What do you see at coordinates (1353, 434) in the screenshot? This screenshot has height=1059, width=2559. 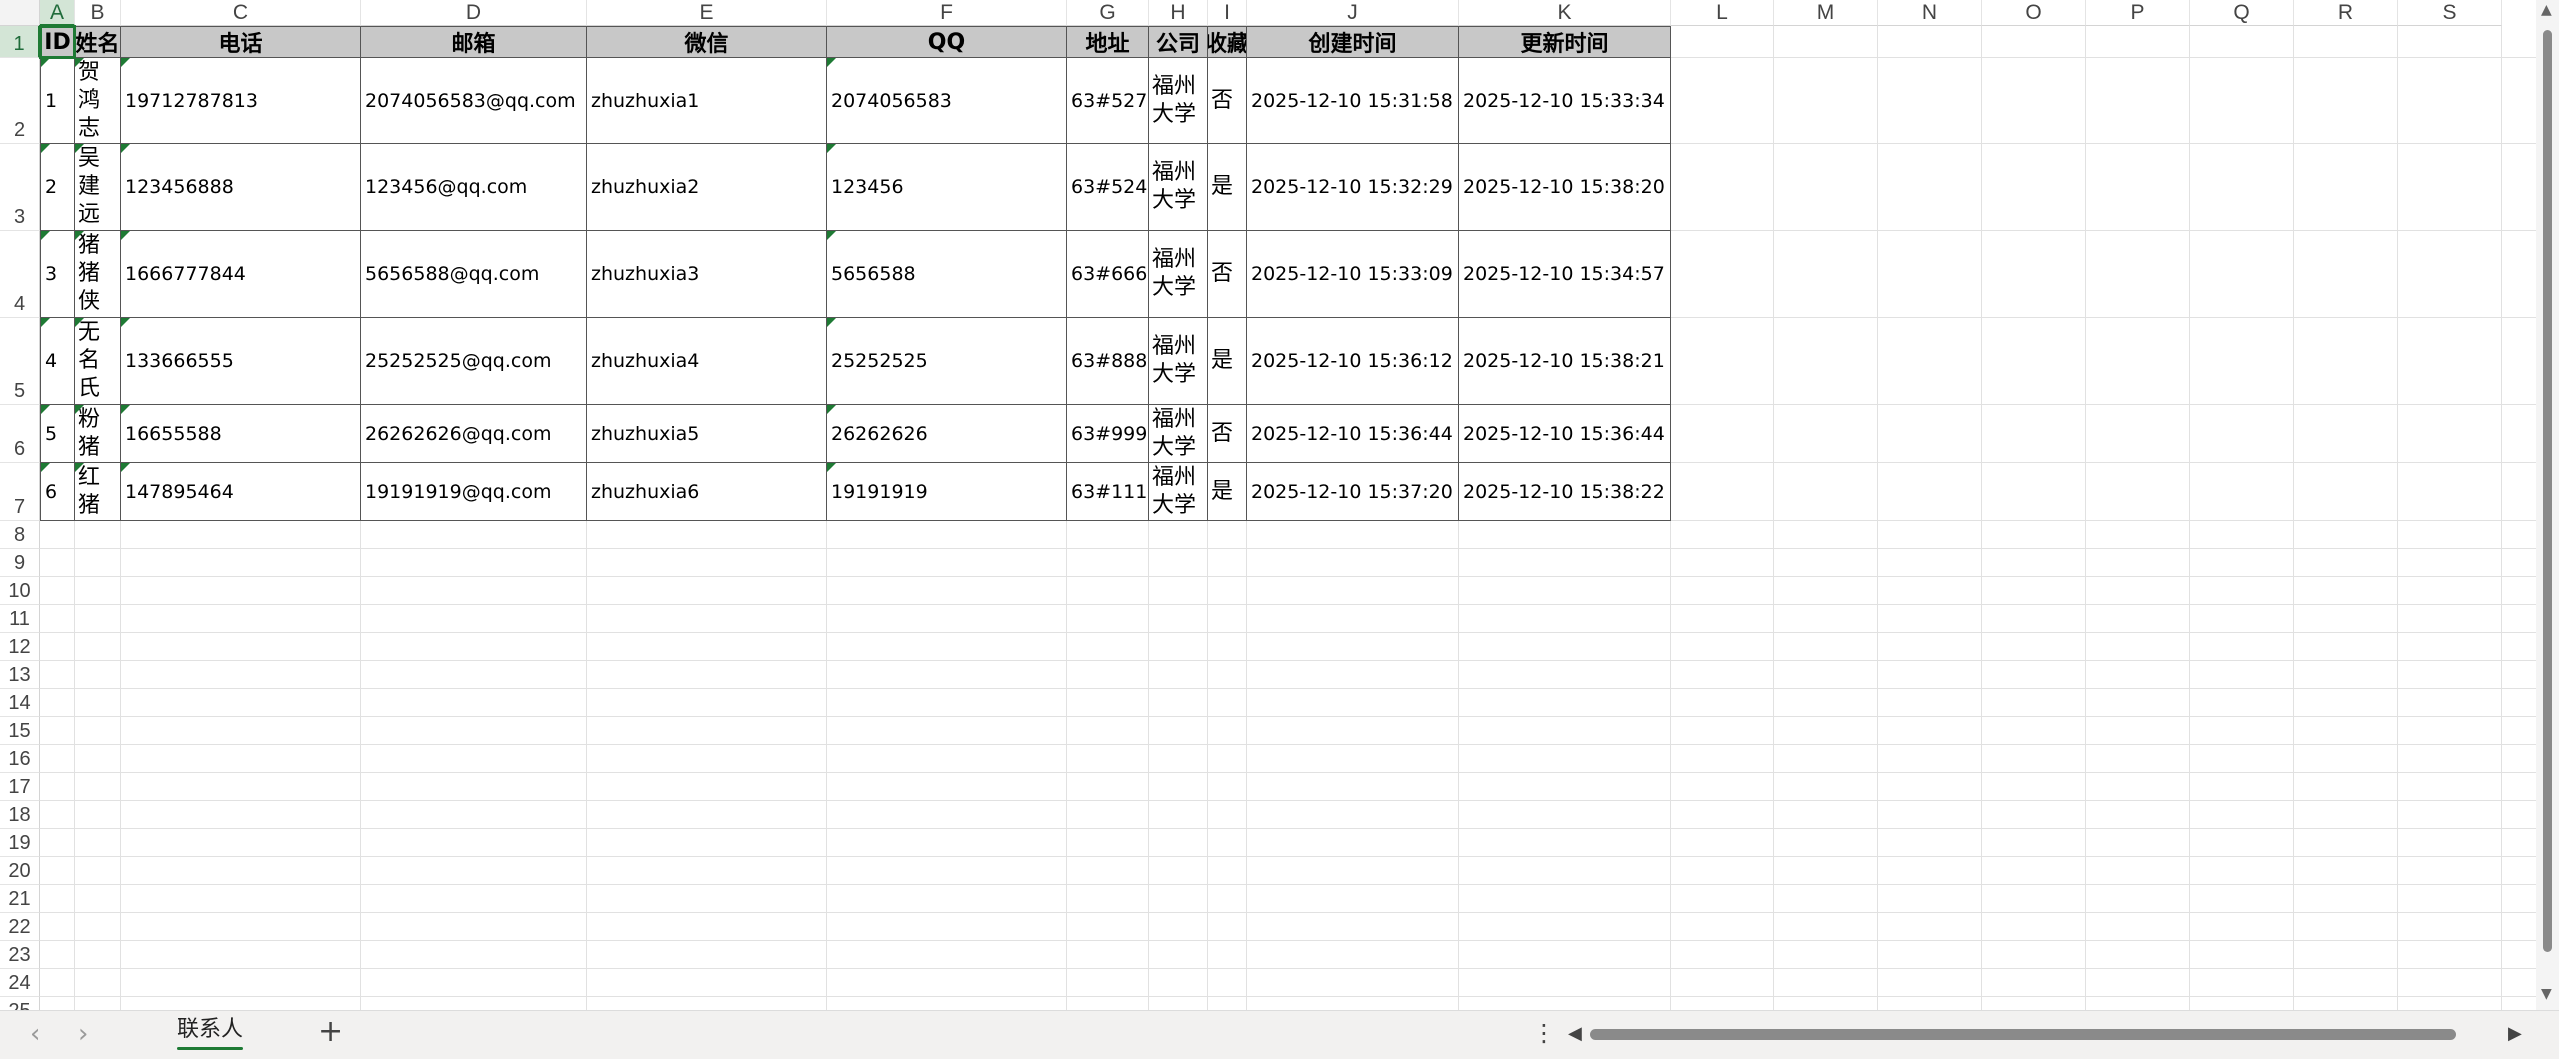 I see `data-cell: 2025-12-10 15:36:44` at bounding box center [1353, 434].